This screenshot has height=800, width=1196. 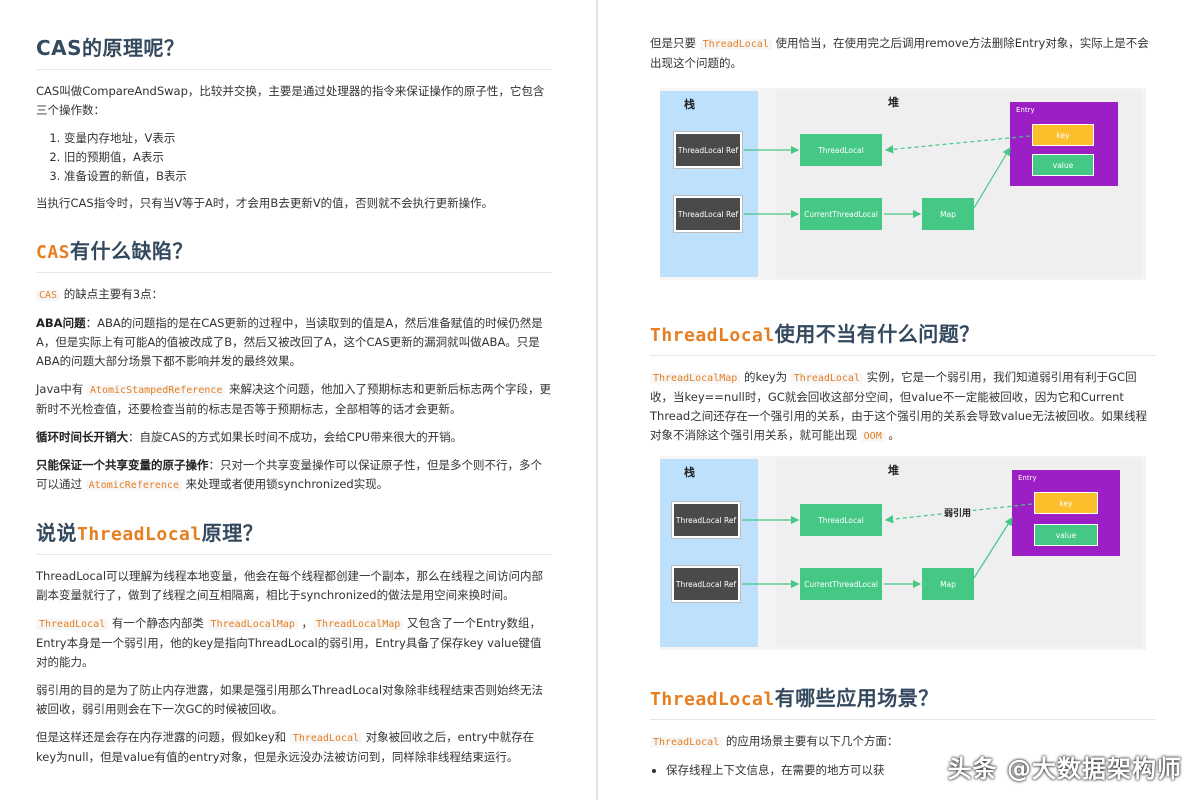 I want to click on section-title-threadlocal-misuse: ThreadLocal使用不当有什么问题？, so click(x=903, y=337).